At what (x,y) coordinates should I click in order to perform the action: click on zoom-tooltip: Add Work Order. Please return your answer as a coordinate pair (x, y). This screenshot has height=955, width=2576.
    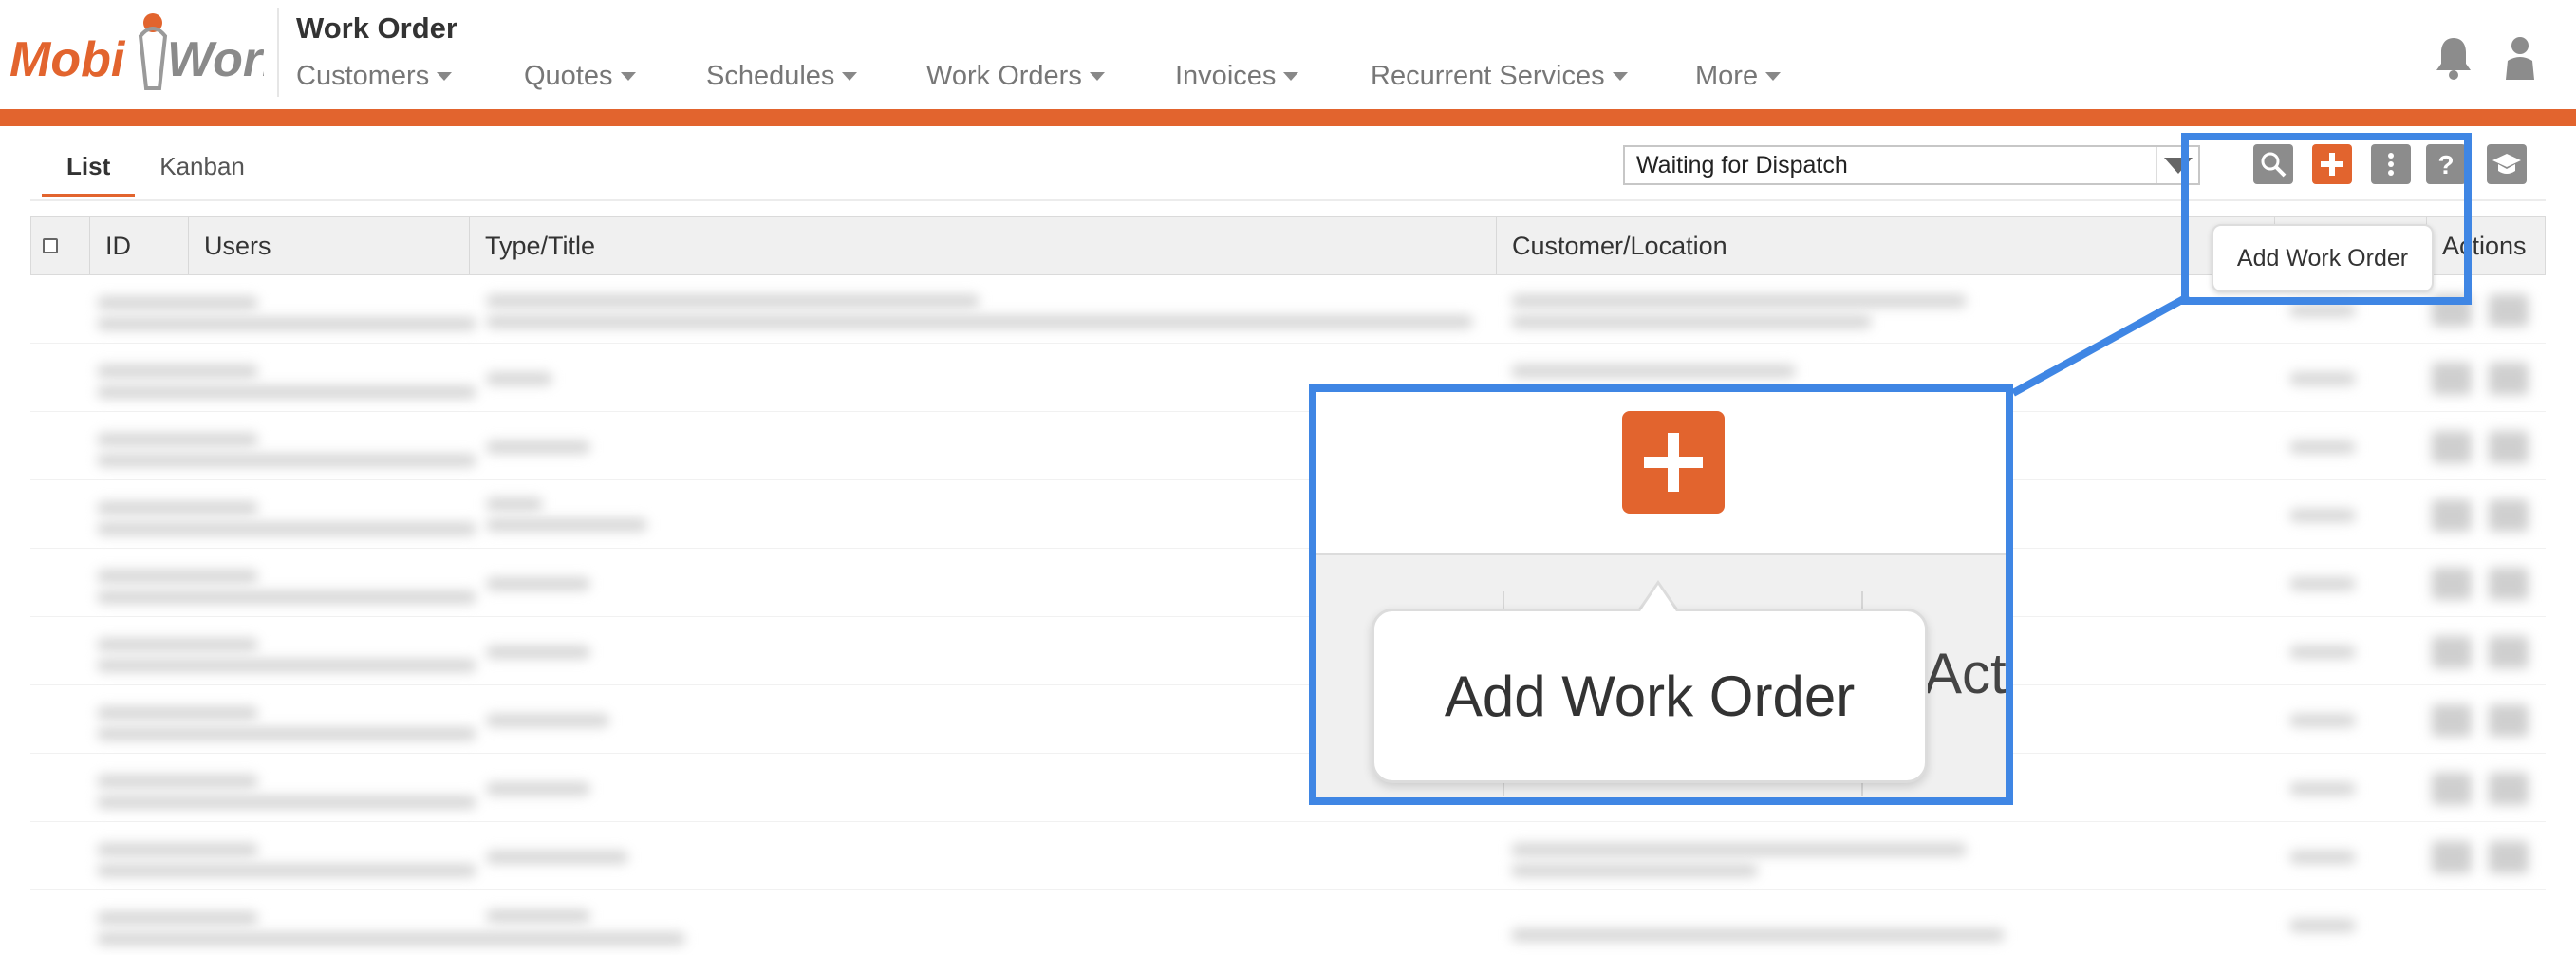
    Looking at the image, I should click on (1650, 696).